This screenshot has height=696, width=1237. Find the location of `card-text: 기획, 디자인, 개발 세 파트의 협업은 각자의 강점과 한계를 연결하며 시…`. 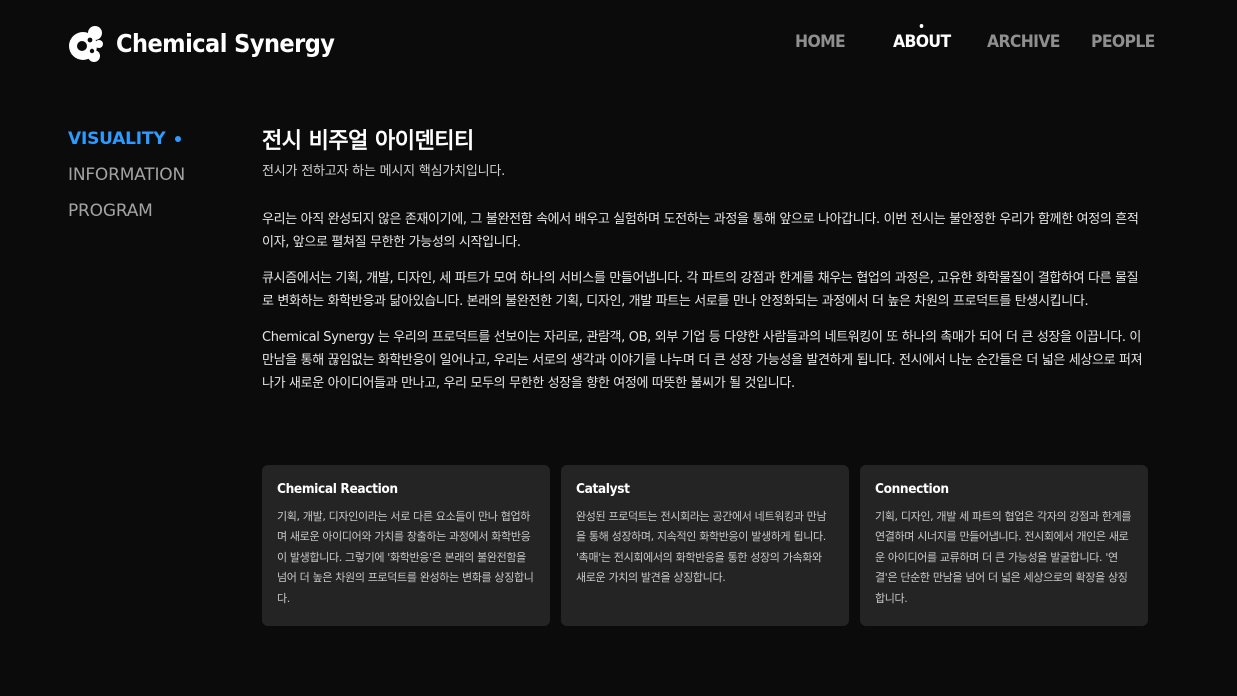

card-text: 기획, 디자인, 개발 세 파트의 협업은 각자의 강점과 한계를 연결하며 시… is located at coordinates (1003, 557).